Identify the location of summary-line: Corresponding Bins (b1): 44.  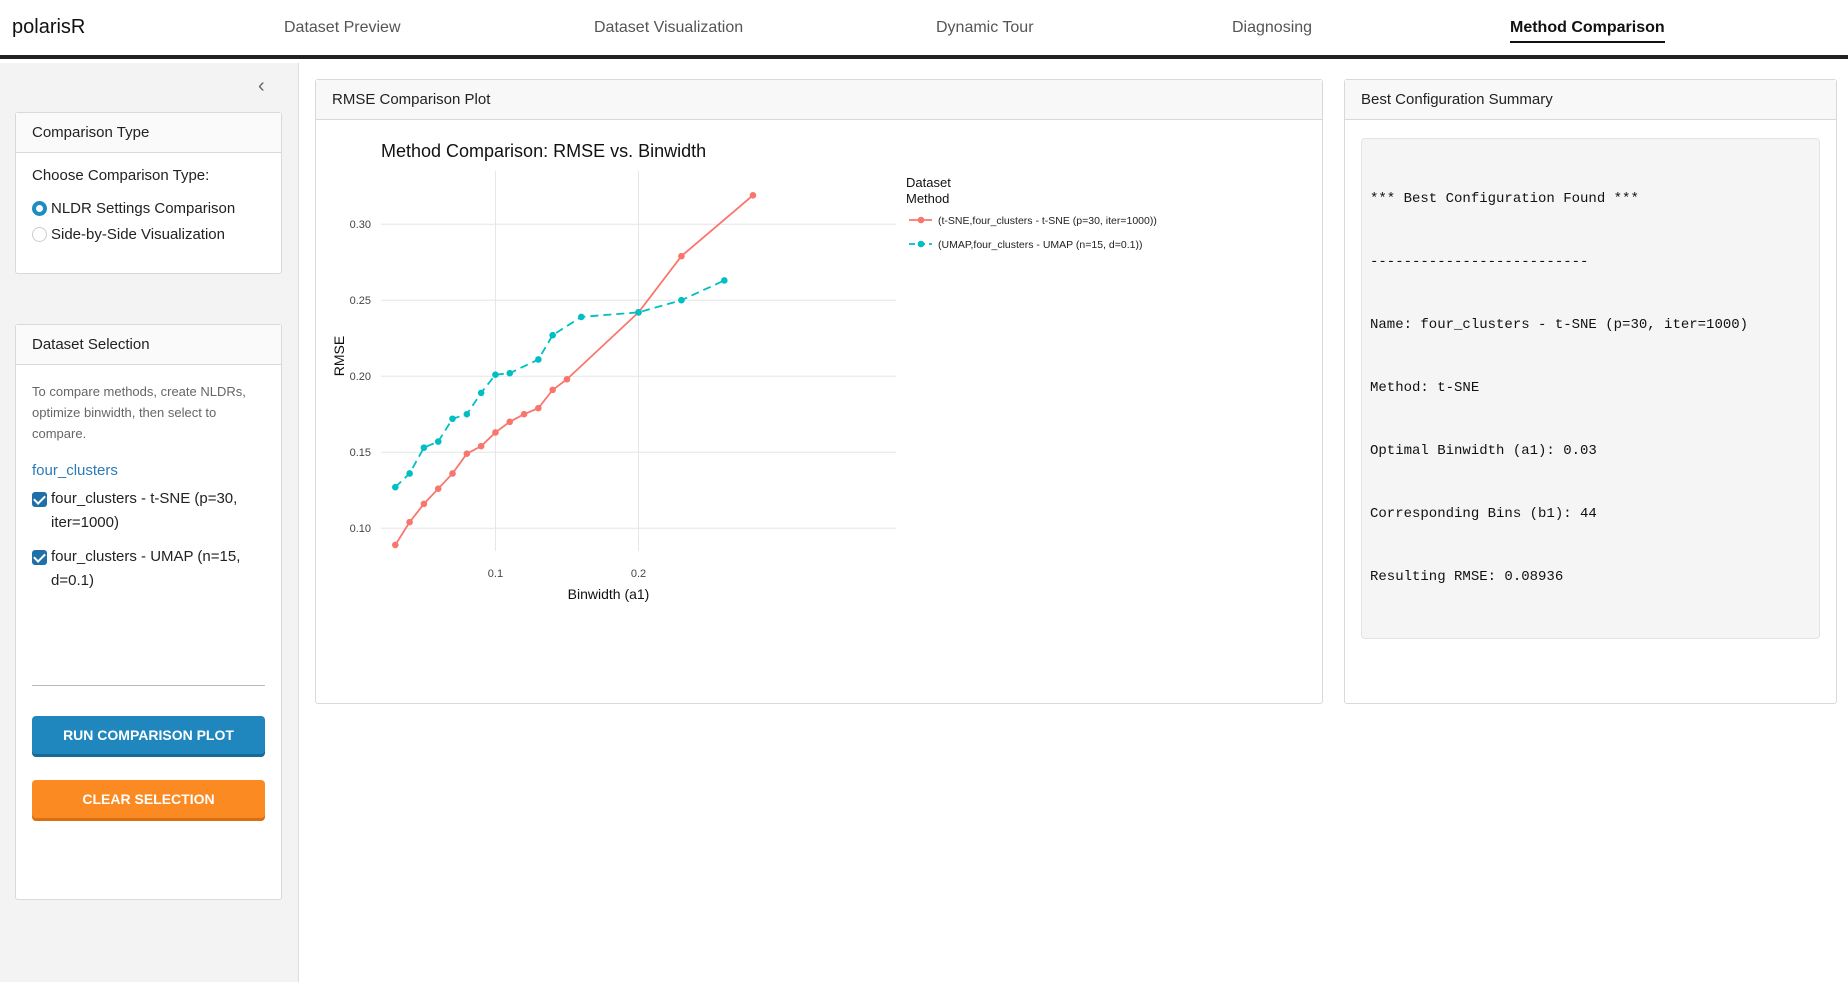
(1483, 514).